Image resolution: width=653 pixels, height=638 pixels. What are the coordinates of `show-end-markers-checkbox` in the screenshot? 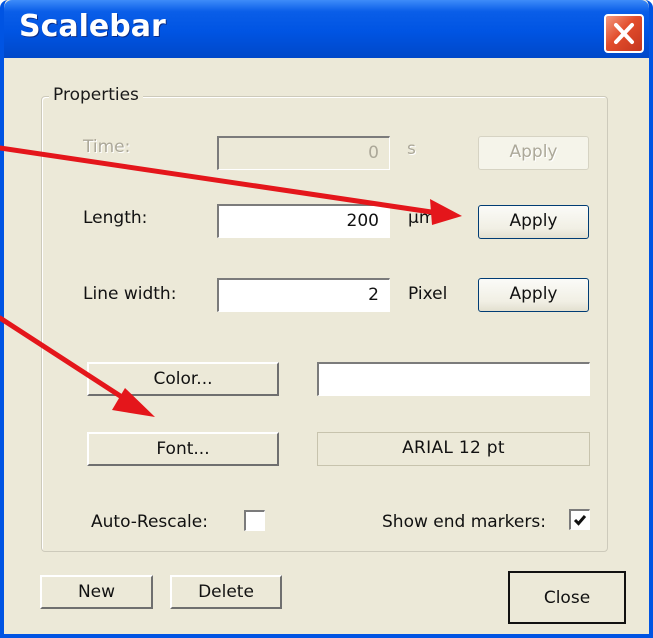 It's located at (579, 519).